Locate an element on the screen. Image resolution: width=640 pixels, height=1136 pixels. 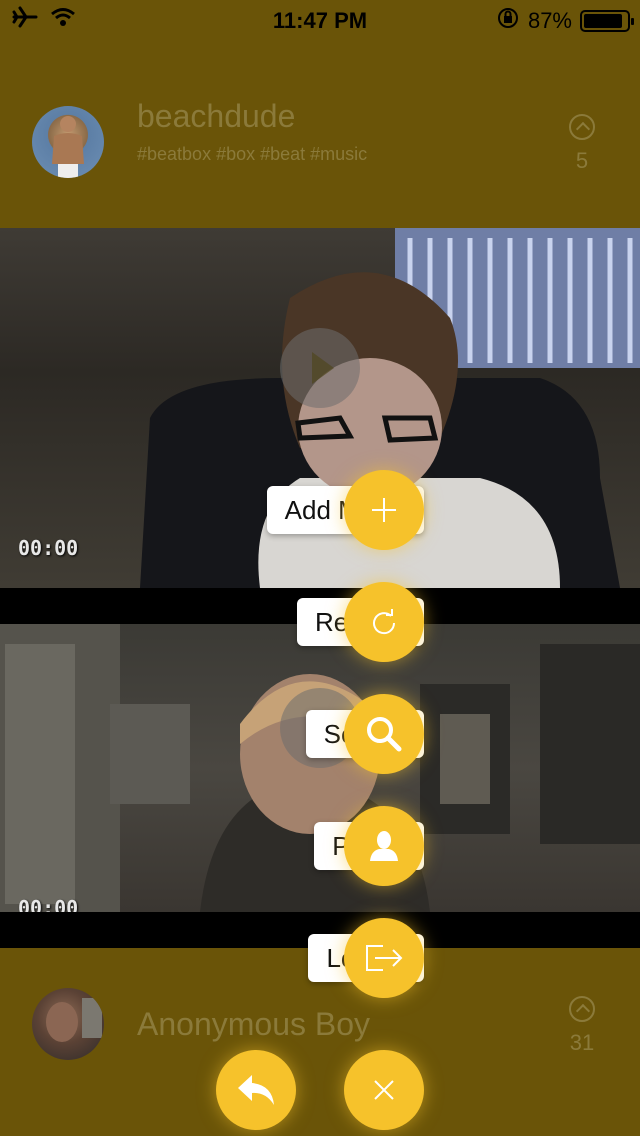
vote-control: 5 is located at coordinates (582, 144).